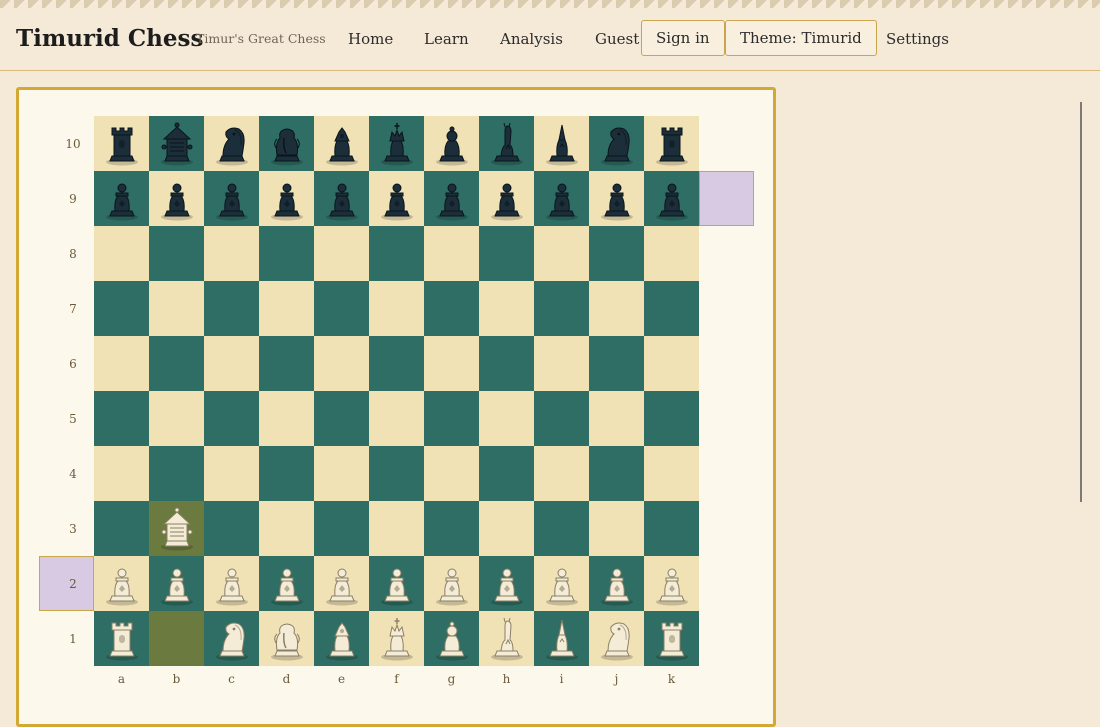 Image resolution: width=1100 pixels, height=727 pixels. I want to click on sign-in-button: Sign in, so click(683, 38).